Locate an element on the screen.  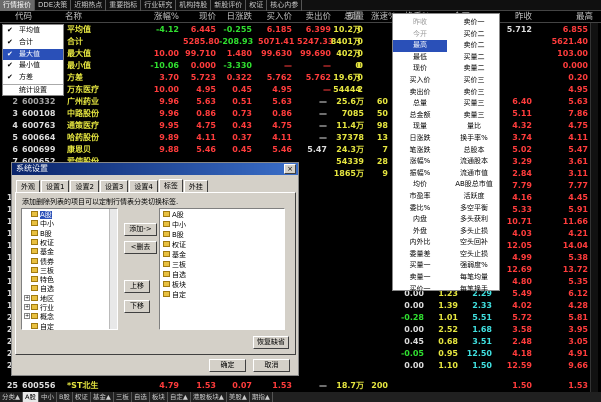
context-menu-item: 买价三 is located at coordinates (474, 81).